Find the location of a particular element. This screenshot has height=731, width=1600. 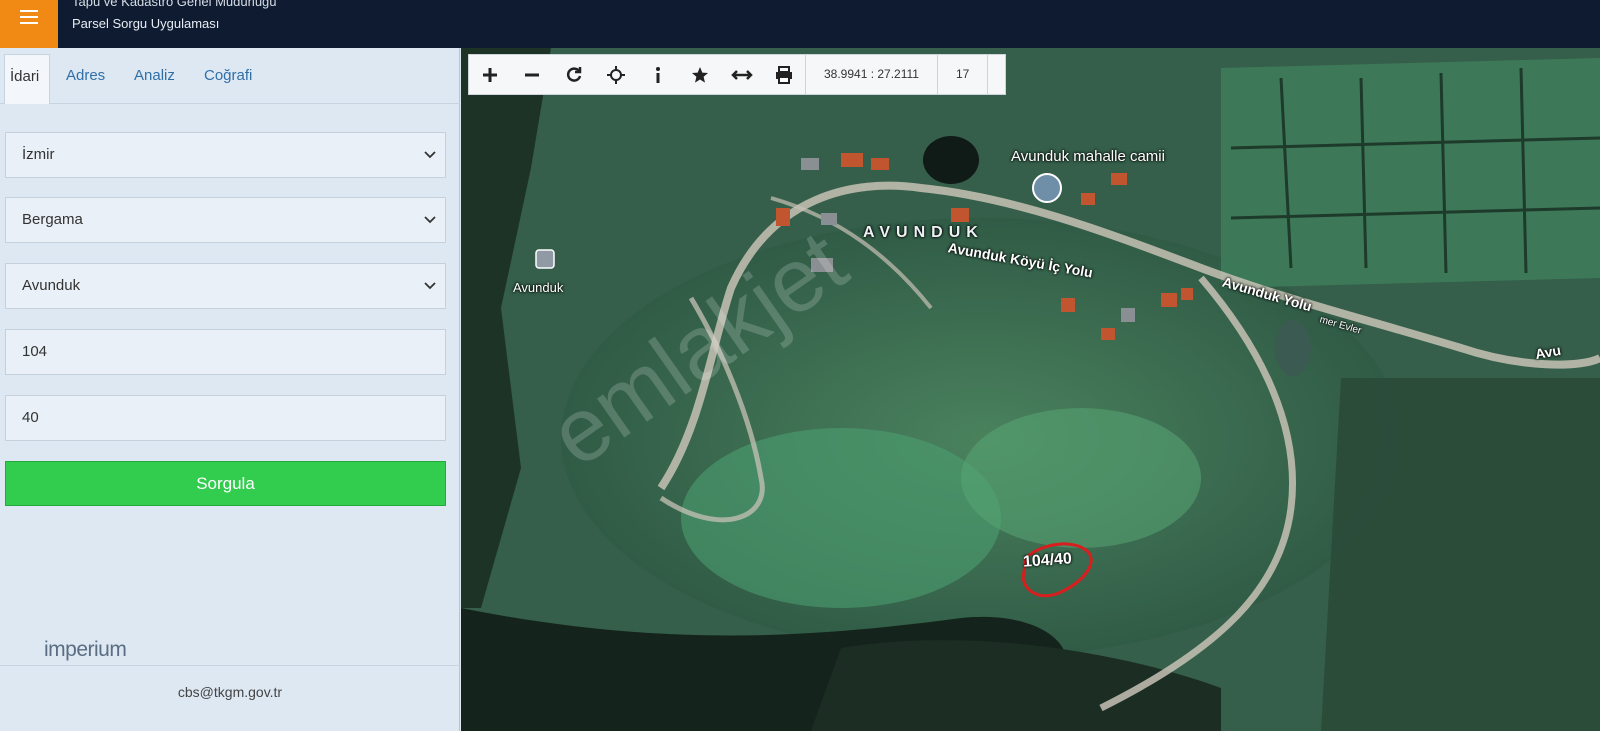

province-select: İzmir is located at coordinates (225, 155).